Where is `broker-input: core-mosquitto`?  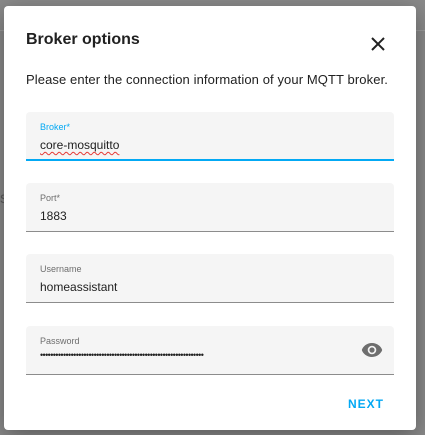 broker-input: core-mosquitto is located at coordinates (79, 145).